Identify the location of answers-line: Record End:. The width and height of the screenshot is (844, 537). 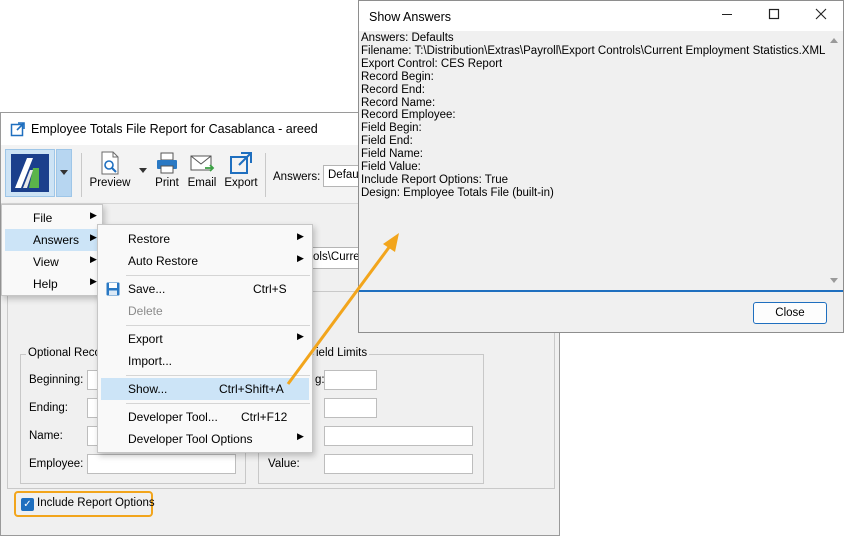
(393, 89).